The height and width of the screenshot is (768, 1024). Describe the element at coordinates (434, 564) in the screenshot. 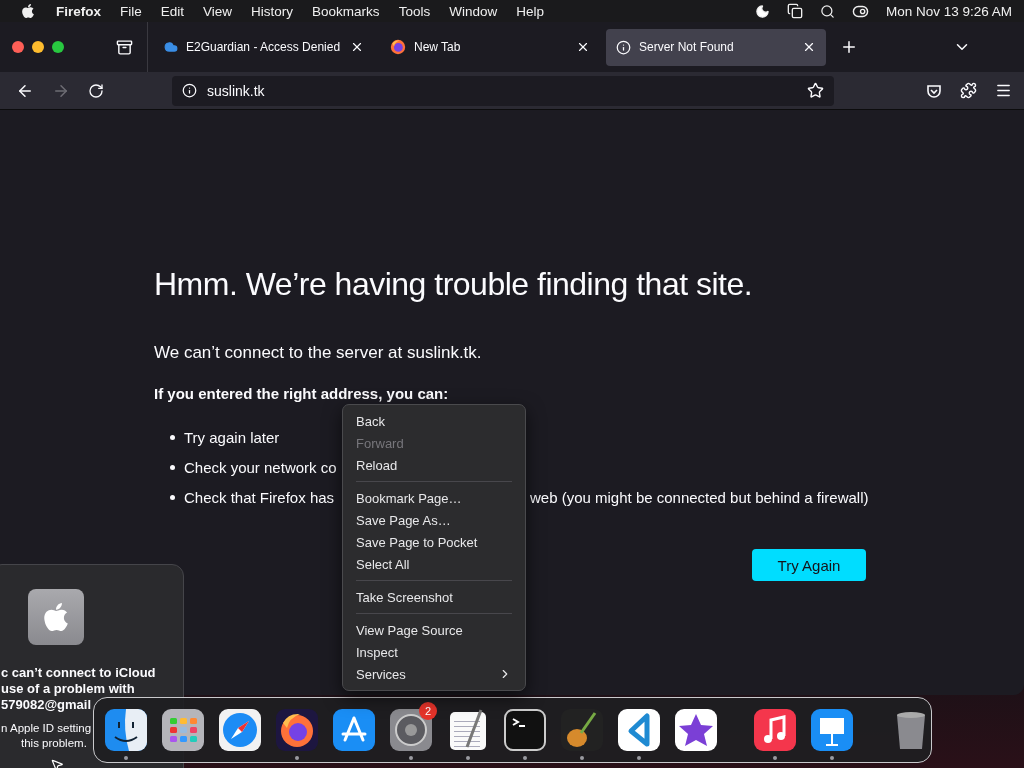

I see `context-menu-item: Select All` at that location.